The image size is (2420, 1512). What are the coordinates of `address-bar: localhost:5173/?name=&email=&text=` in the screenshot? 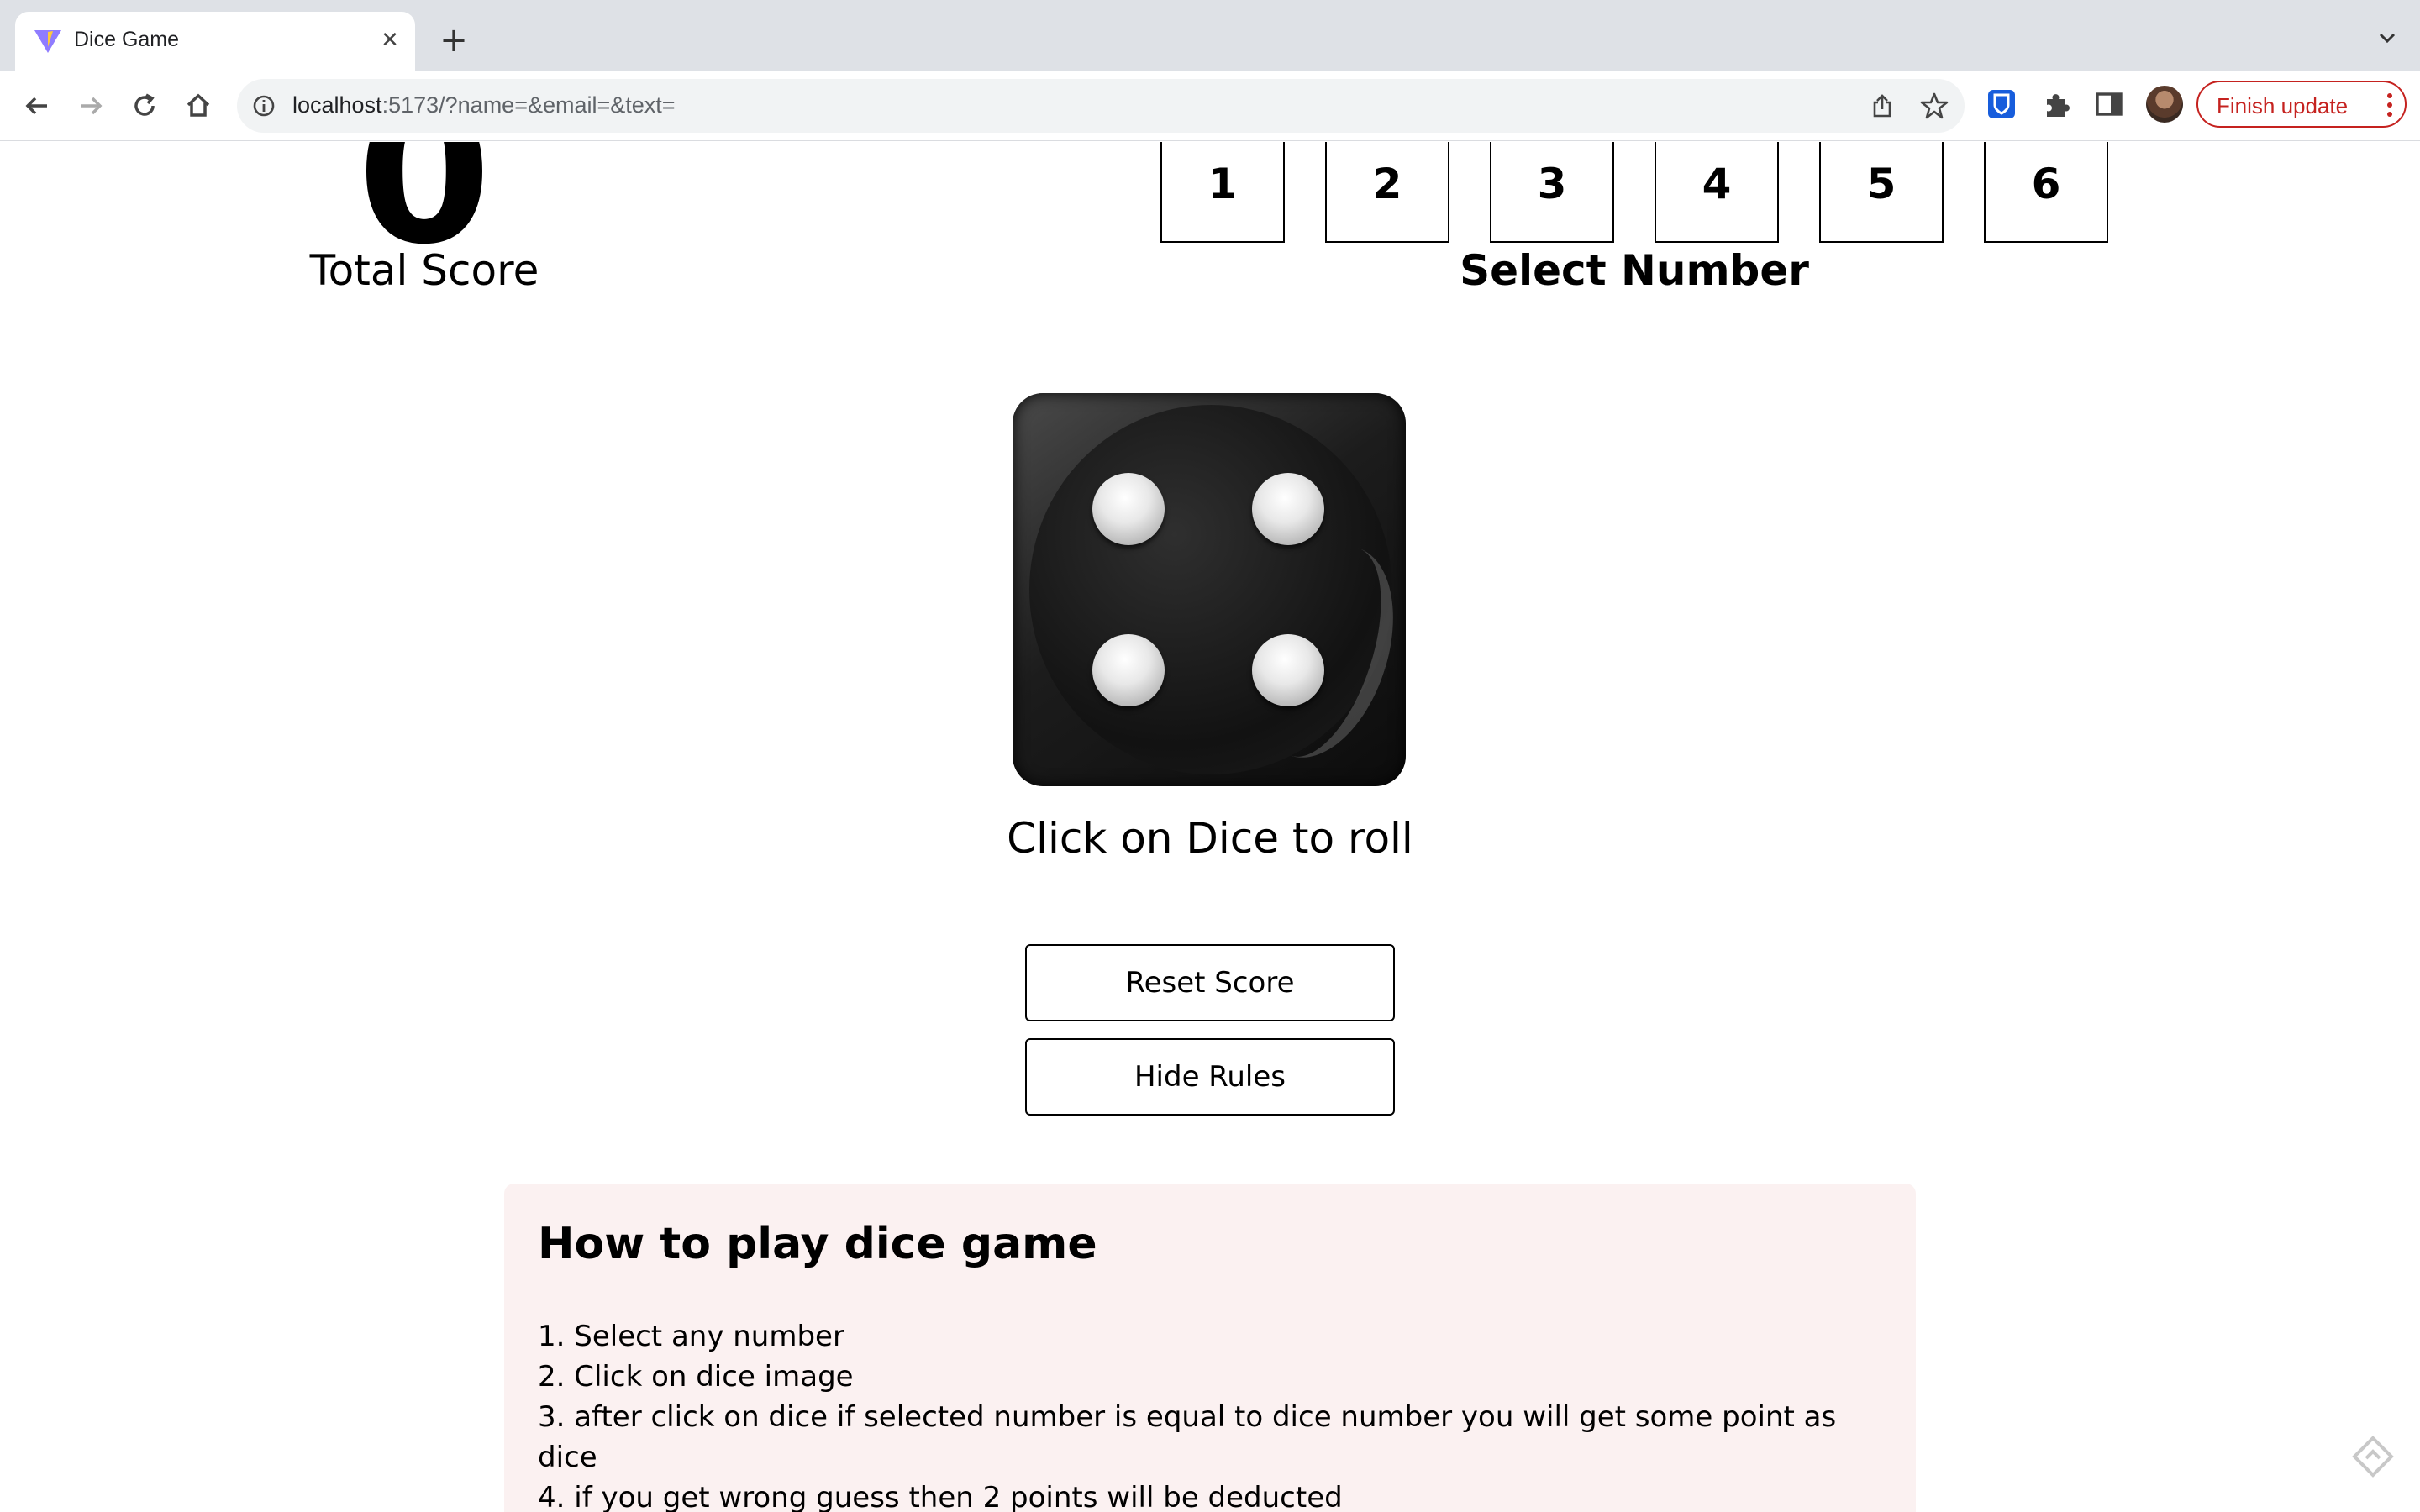 It's located at (1101, 106).